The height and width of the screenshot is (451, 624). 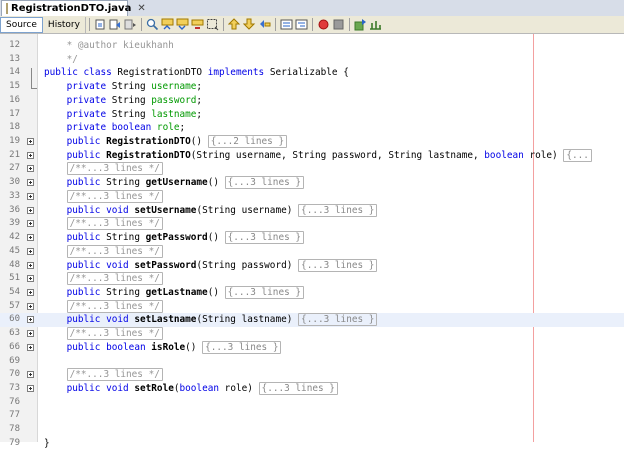 What do you see at coordinates (264, 24) in the screenshot?
I see `comment-icon` at bounding box center [264, 24].